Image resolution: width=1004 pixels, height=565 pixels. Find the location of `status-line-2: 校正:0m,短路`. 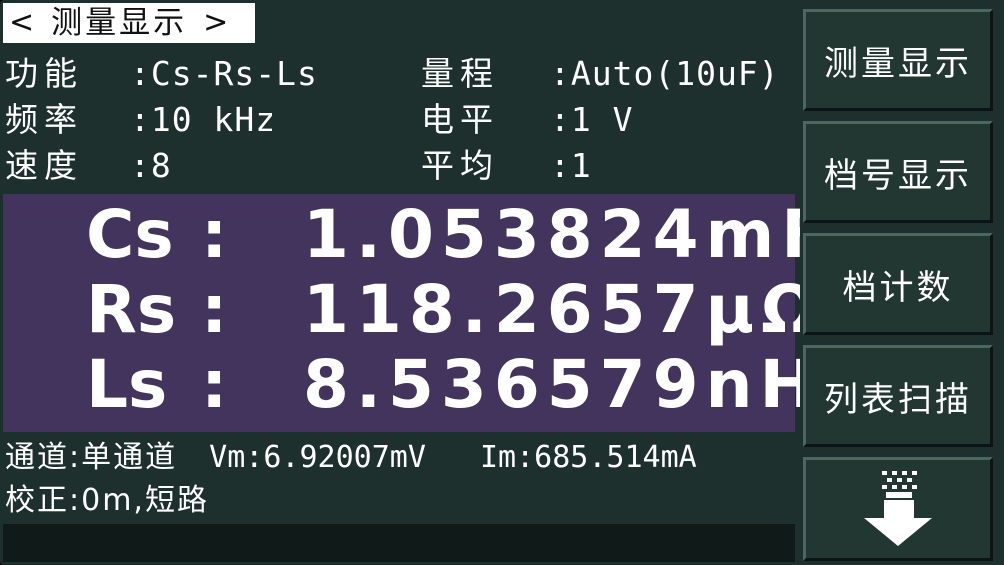

status-line-2: 校正:0m,短路 is located at coordinates (107, 501).